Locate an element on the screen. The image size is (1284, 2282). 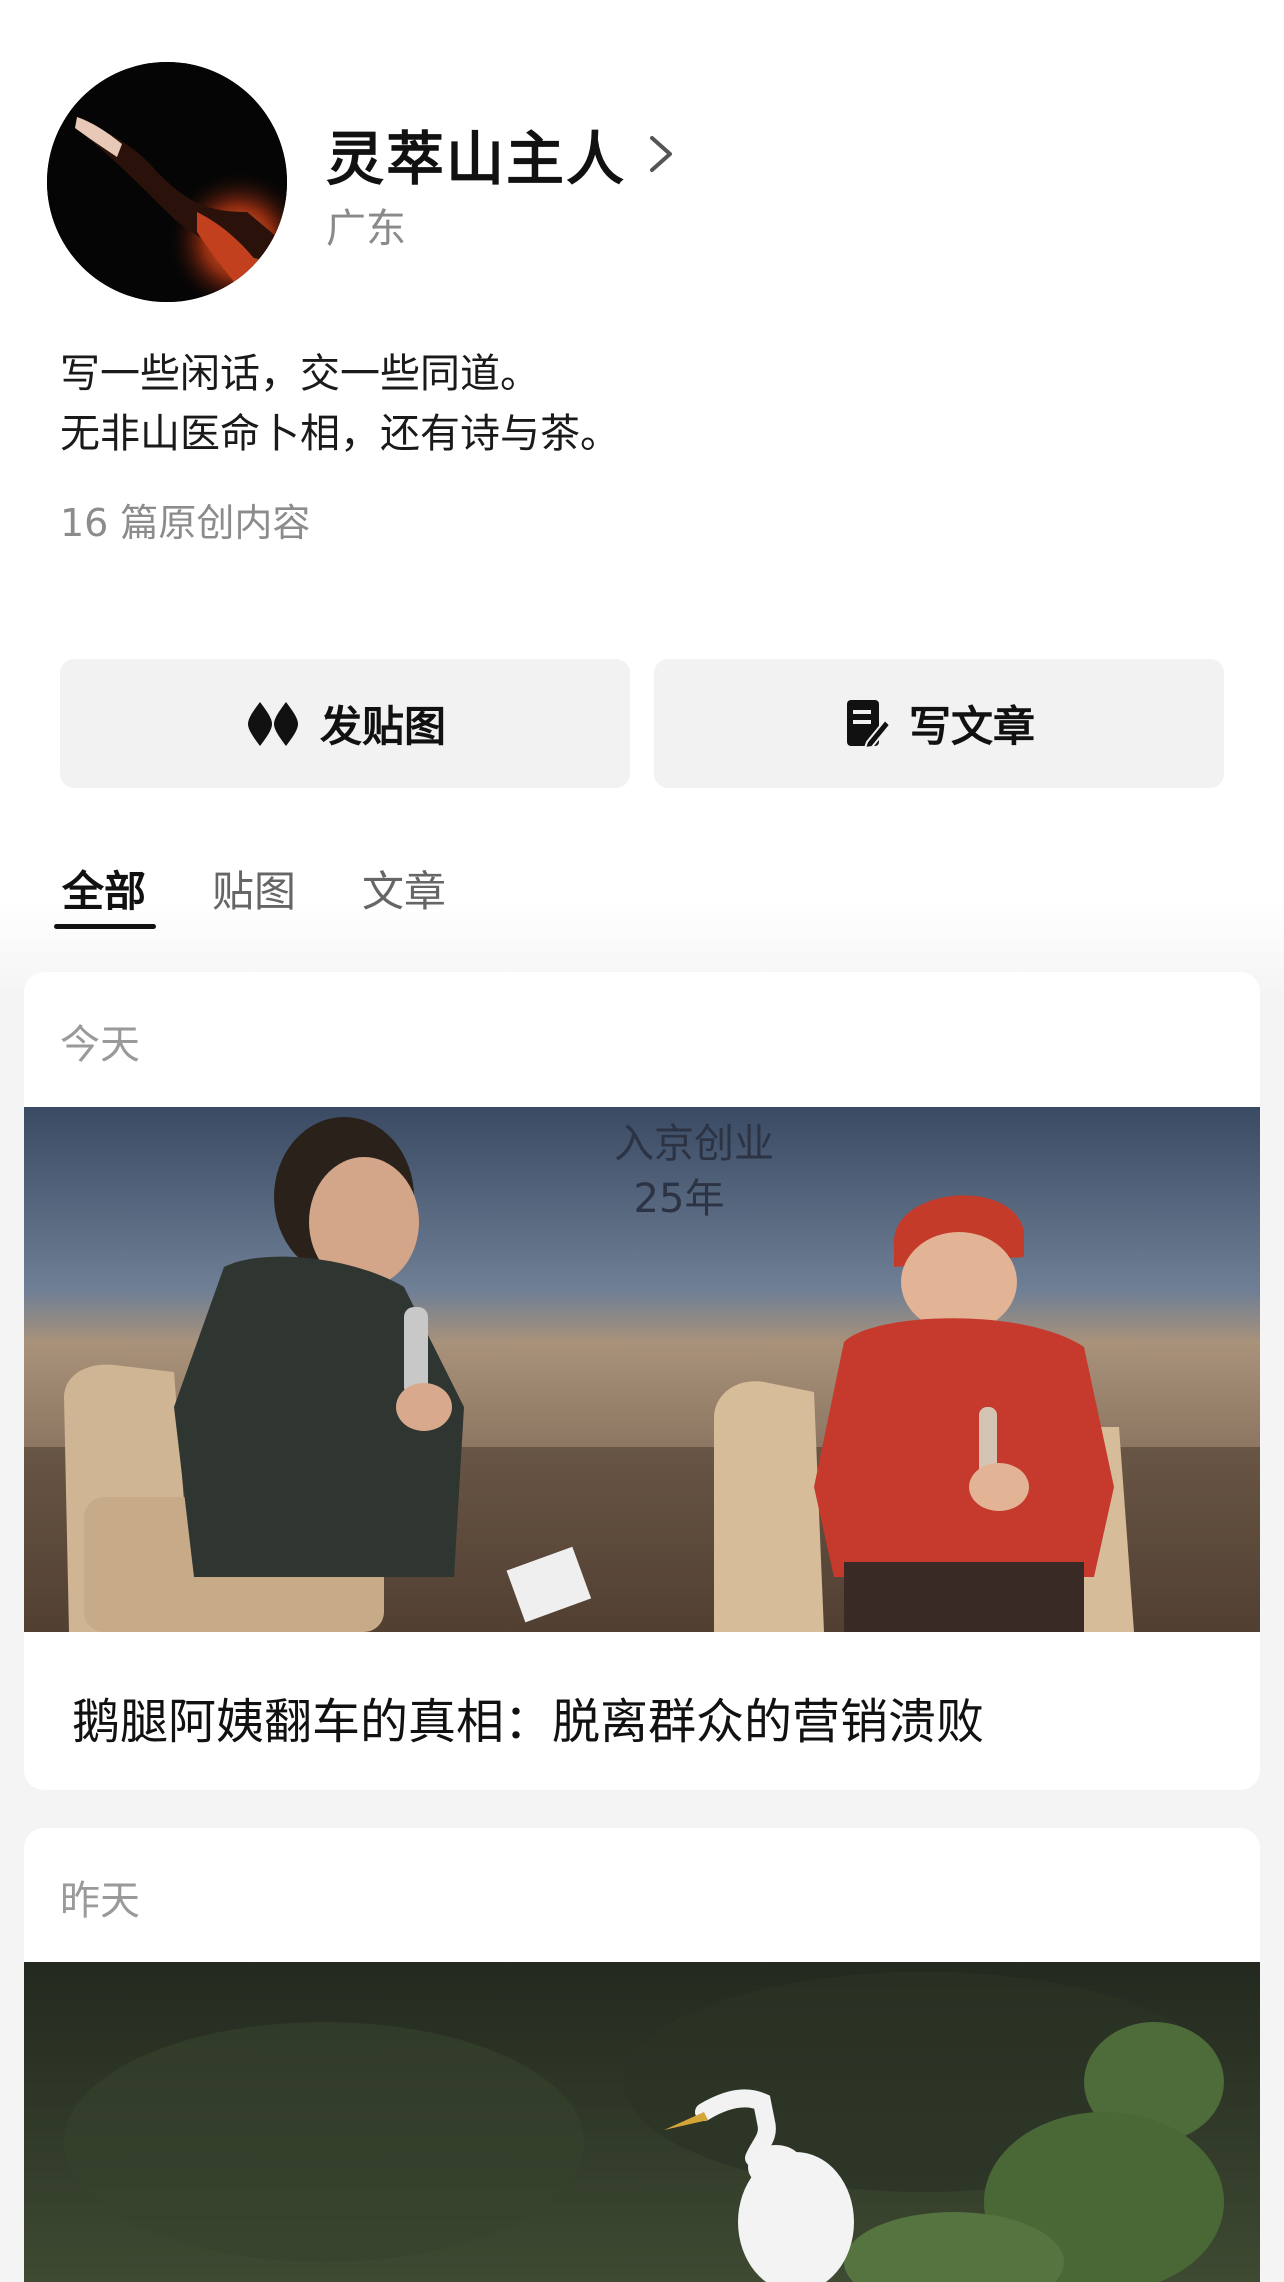
profile-name-row: 灵萃山主人 is located at coordinates (502, 154).